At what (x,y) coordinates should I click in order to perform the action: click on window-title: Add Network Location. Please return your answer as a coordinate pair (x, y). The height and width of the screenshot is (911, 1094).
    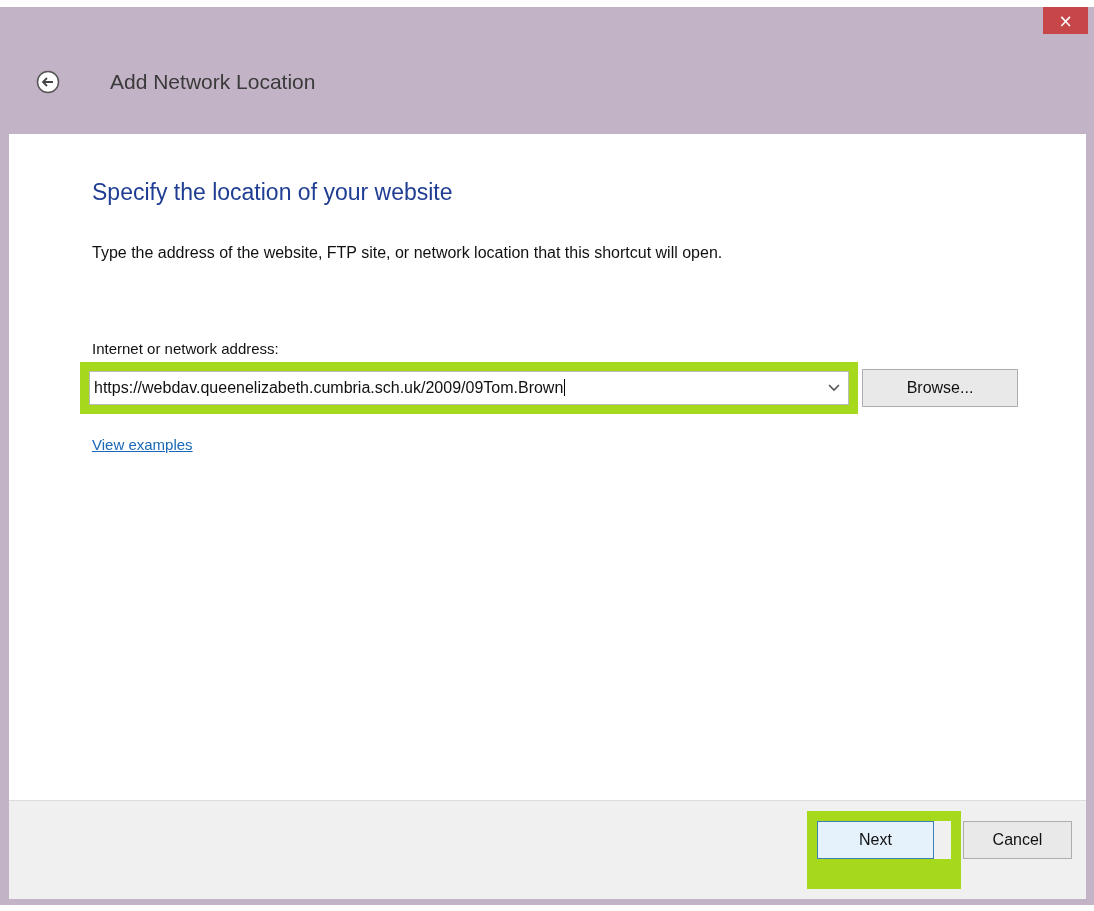
    Looking at the image, I should click on (213, 82).